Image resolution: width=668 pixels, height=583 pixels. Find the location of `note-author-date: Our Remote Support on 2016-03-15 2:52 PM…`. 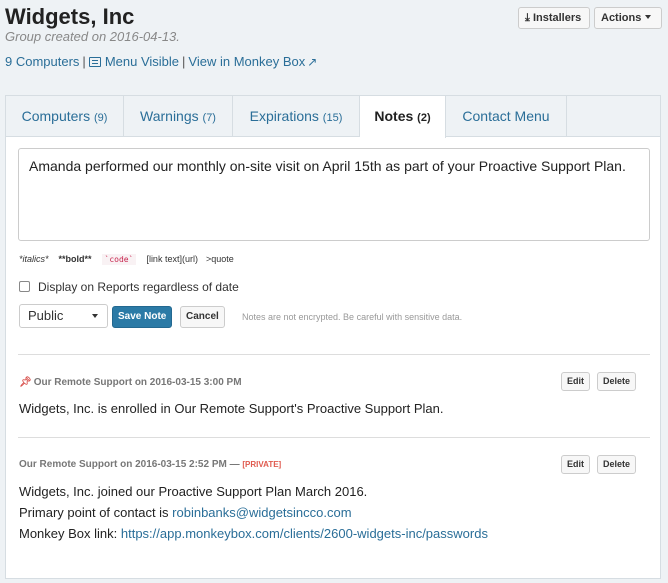

note-author-date: Our Remote Support on 2016-03-15 2:52 PM… is located at coordinates (131, 464).